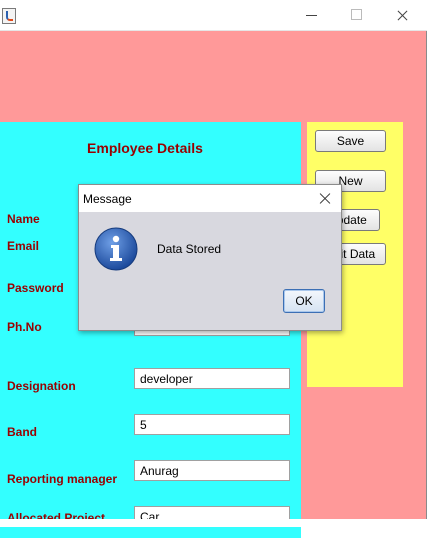  Describe the element at coordinates (22, 432) in the screenshot. I see `band-label: Band` at that location.